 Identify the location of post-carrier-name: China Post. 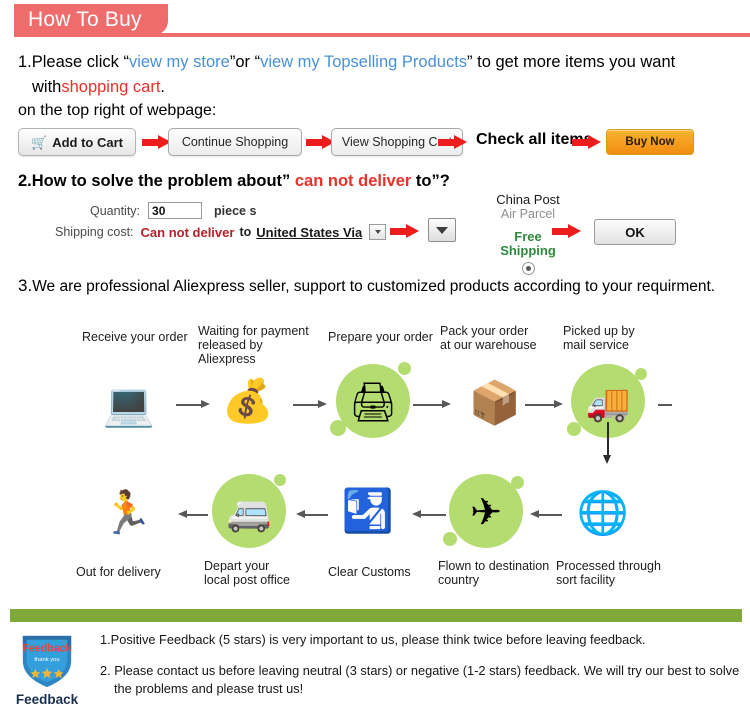
(528, 199).